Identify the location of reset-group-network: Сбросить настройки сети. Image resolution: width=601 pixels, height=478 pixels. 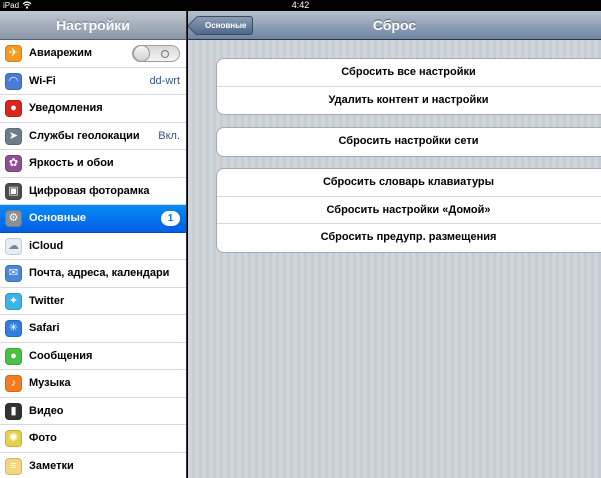
(408, 142).